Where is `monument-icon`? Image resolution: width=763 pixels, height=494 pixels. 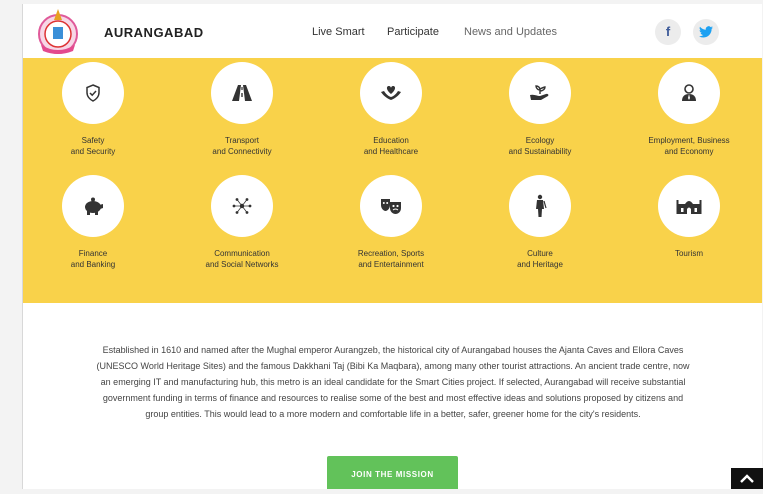
monument-icon is located at coordinates (689, 206).